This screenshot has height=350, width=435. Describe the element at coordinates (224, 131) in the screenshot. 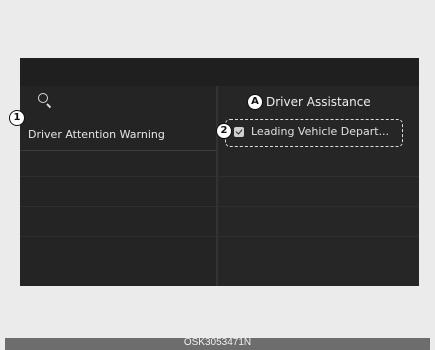

I see `callout-2: 2` at that location.